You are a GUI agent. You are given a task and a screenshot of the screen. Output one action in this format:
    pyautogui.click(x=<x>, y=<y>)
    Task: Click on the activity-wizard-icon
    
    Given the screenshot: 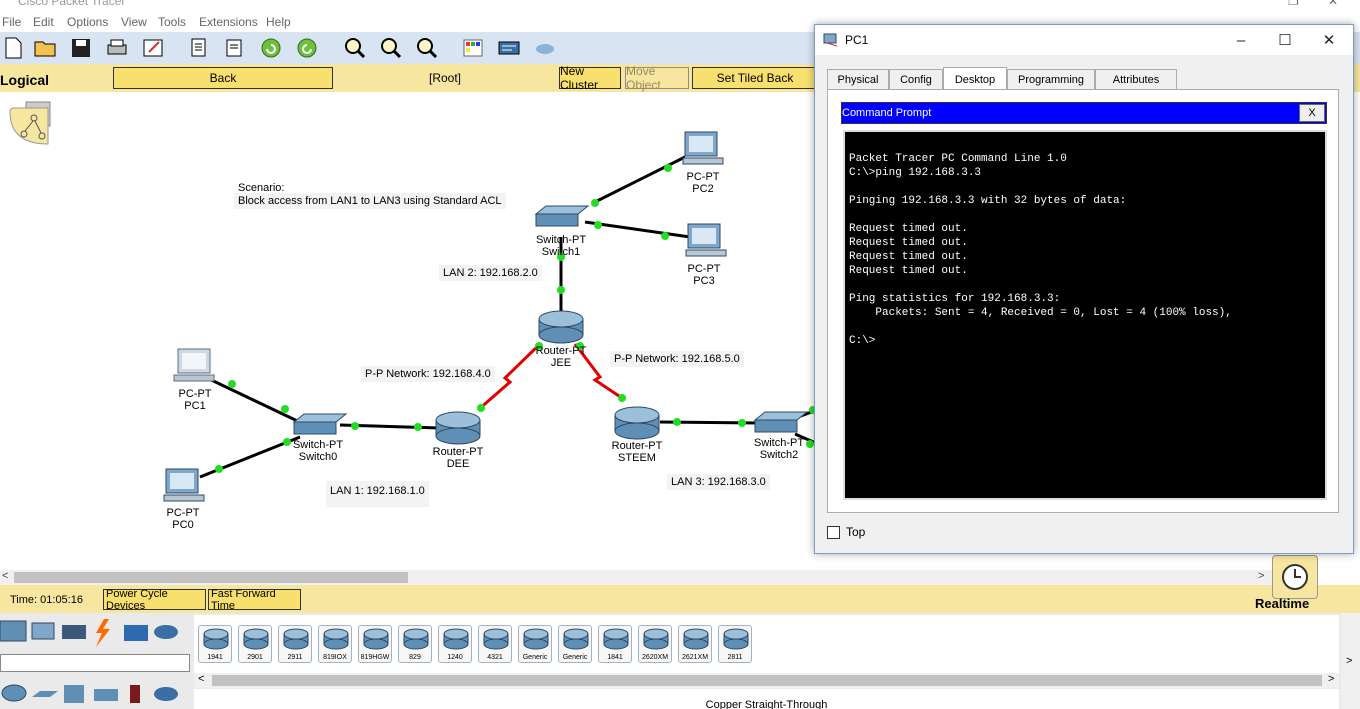 What is the action you would take?
    pyautogui.click(x=153, y=48)
    